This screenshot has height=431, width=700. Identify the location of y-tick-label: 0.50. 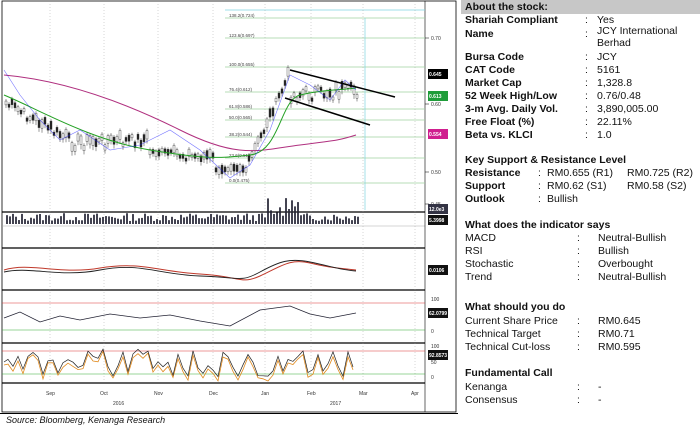
(436, 173).